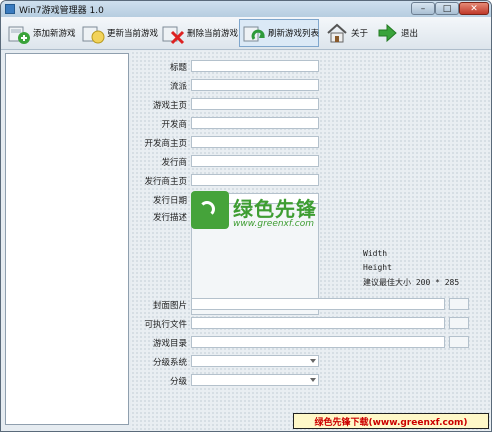  I want to click on exe-label: 可执行文件, so click(165, 325).